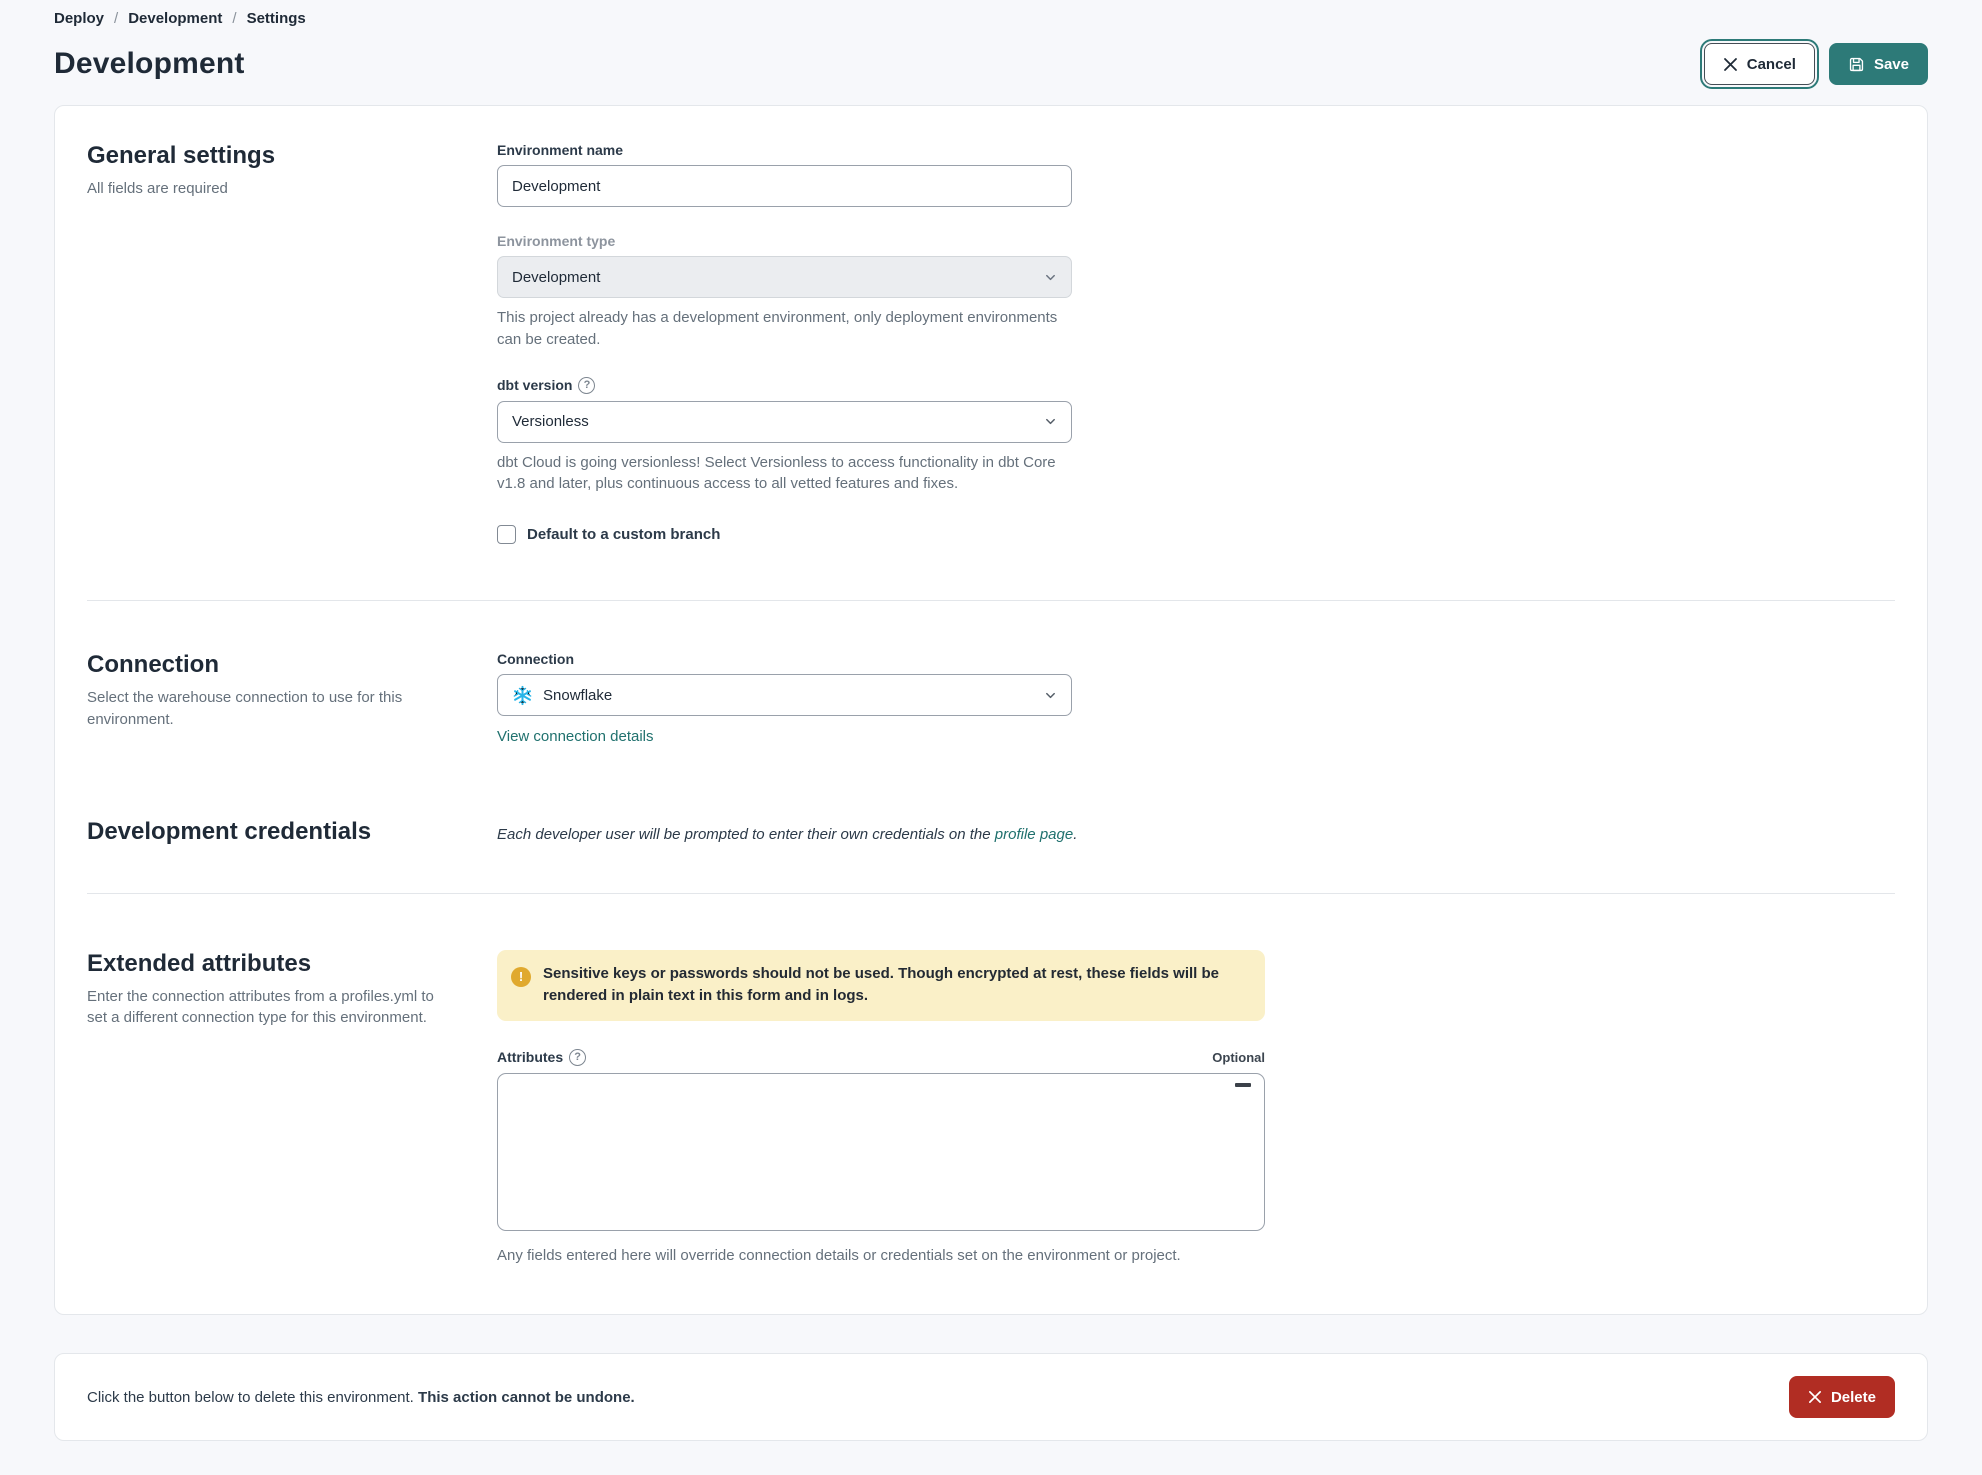 The width and height of the screenshot is (1982, 1475). I want to click on save-button-label: Save, so click(1891, 64).